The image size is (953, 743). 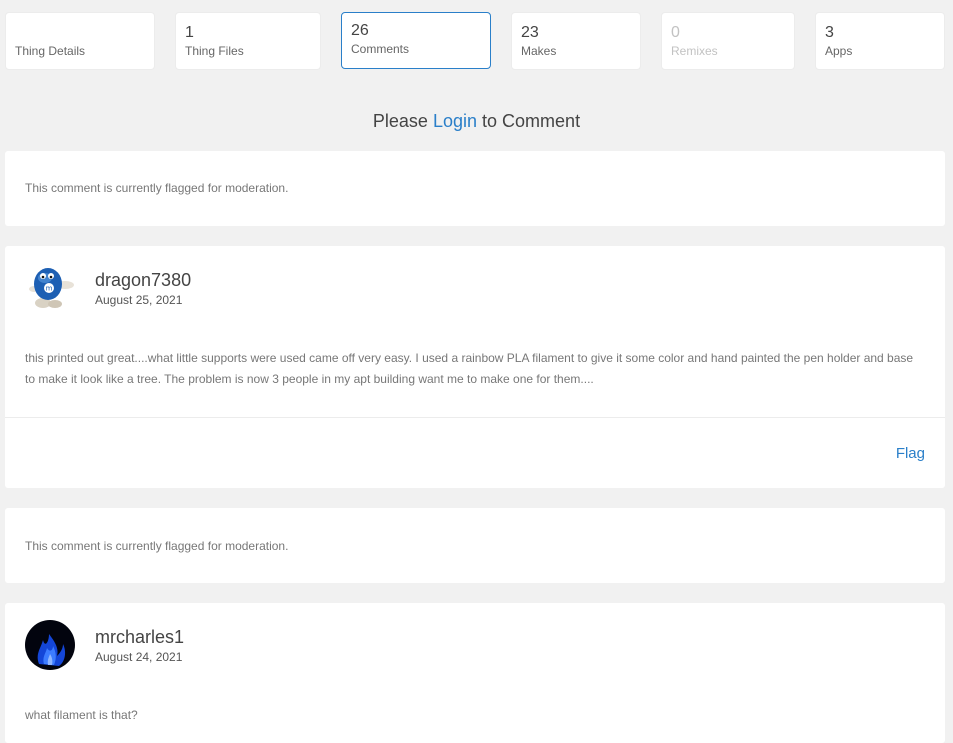 What do you see at coordinates (50, 51) in the screenshot?
I see `tab-label: Thing Details` at bounding box center [50, 51].